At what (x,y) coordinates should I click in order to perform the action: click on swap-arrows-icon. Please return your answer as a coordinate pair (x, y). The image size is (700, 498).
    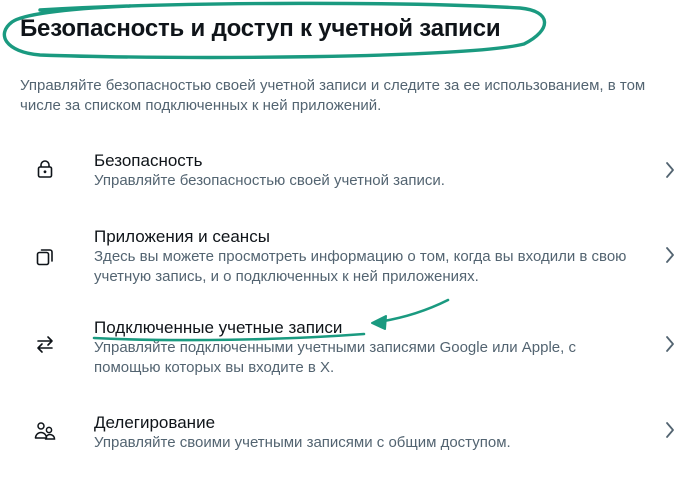
    Looking at the image, I should click on (45, 344).